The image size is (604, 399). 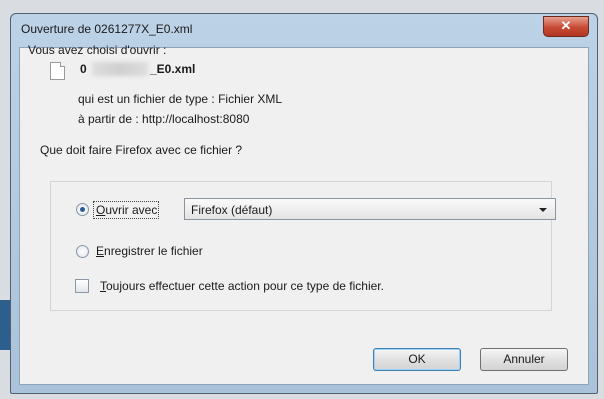 What do you see at coordinates (57, 71) in the screenshot?
I see `document-icon` at bounding box center [57, 71].